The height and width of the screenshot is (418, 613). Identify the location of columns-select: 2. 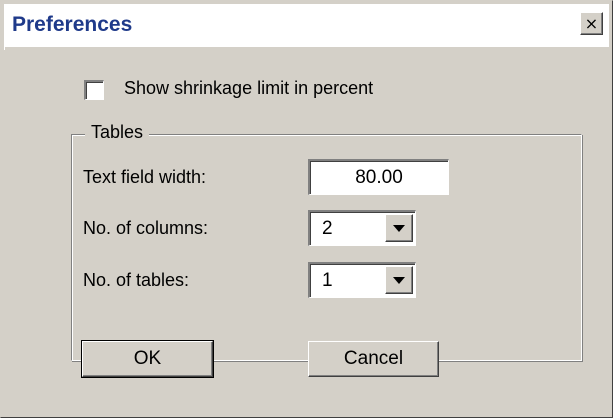
(362, 228).